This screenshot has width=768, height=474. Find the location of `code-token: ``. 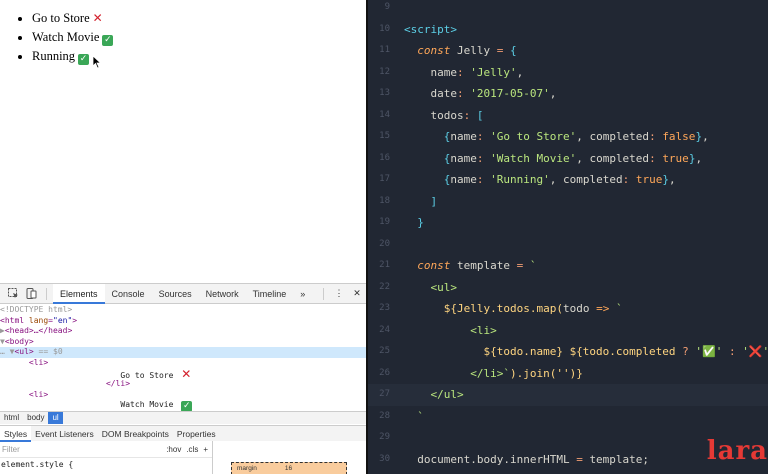

code-token: ` is located at coordinates (619, 308).